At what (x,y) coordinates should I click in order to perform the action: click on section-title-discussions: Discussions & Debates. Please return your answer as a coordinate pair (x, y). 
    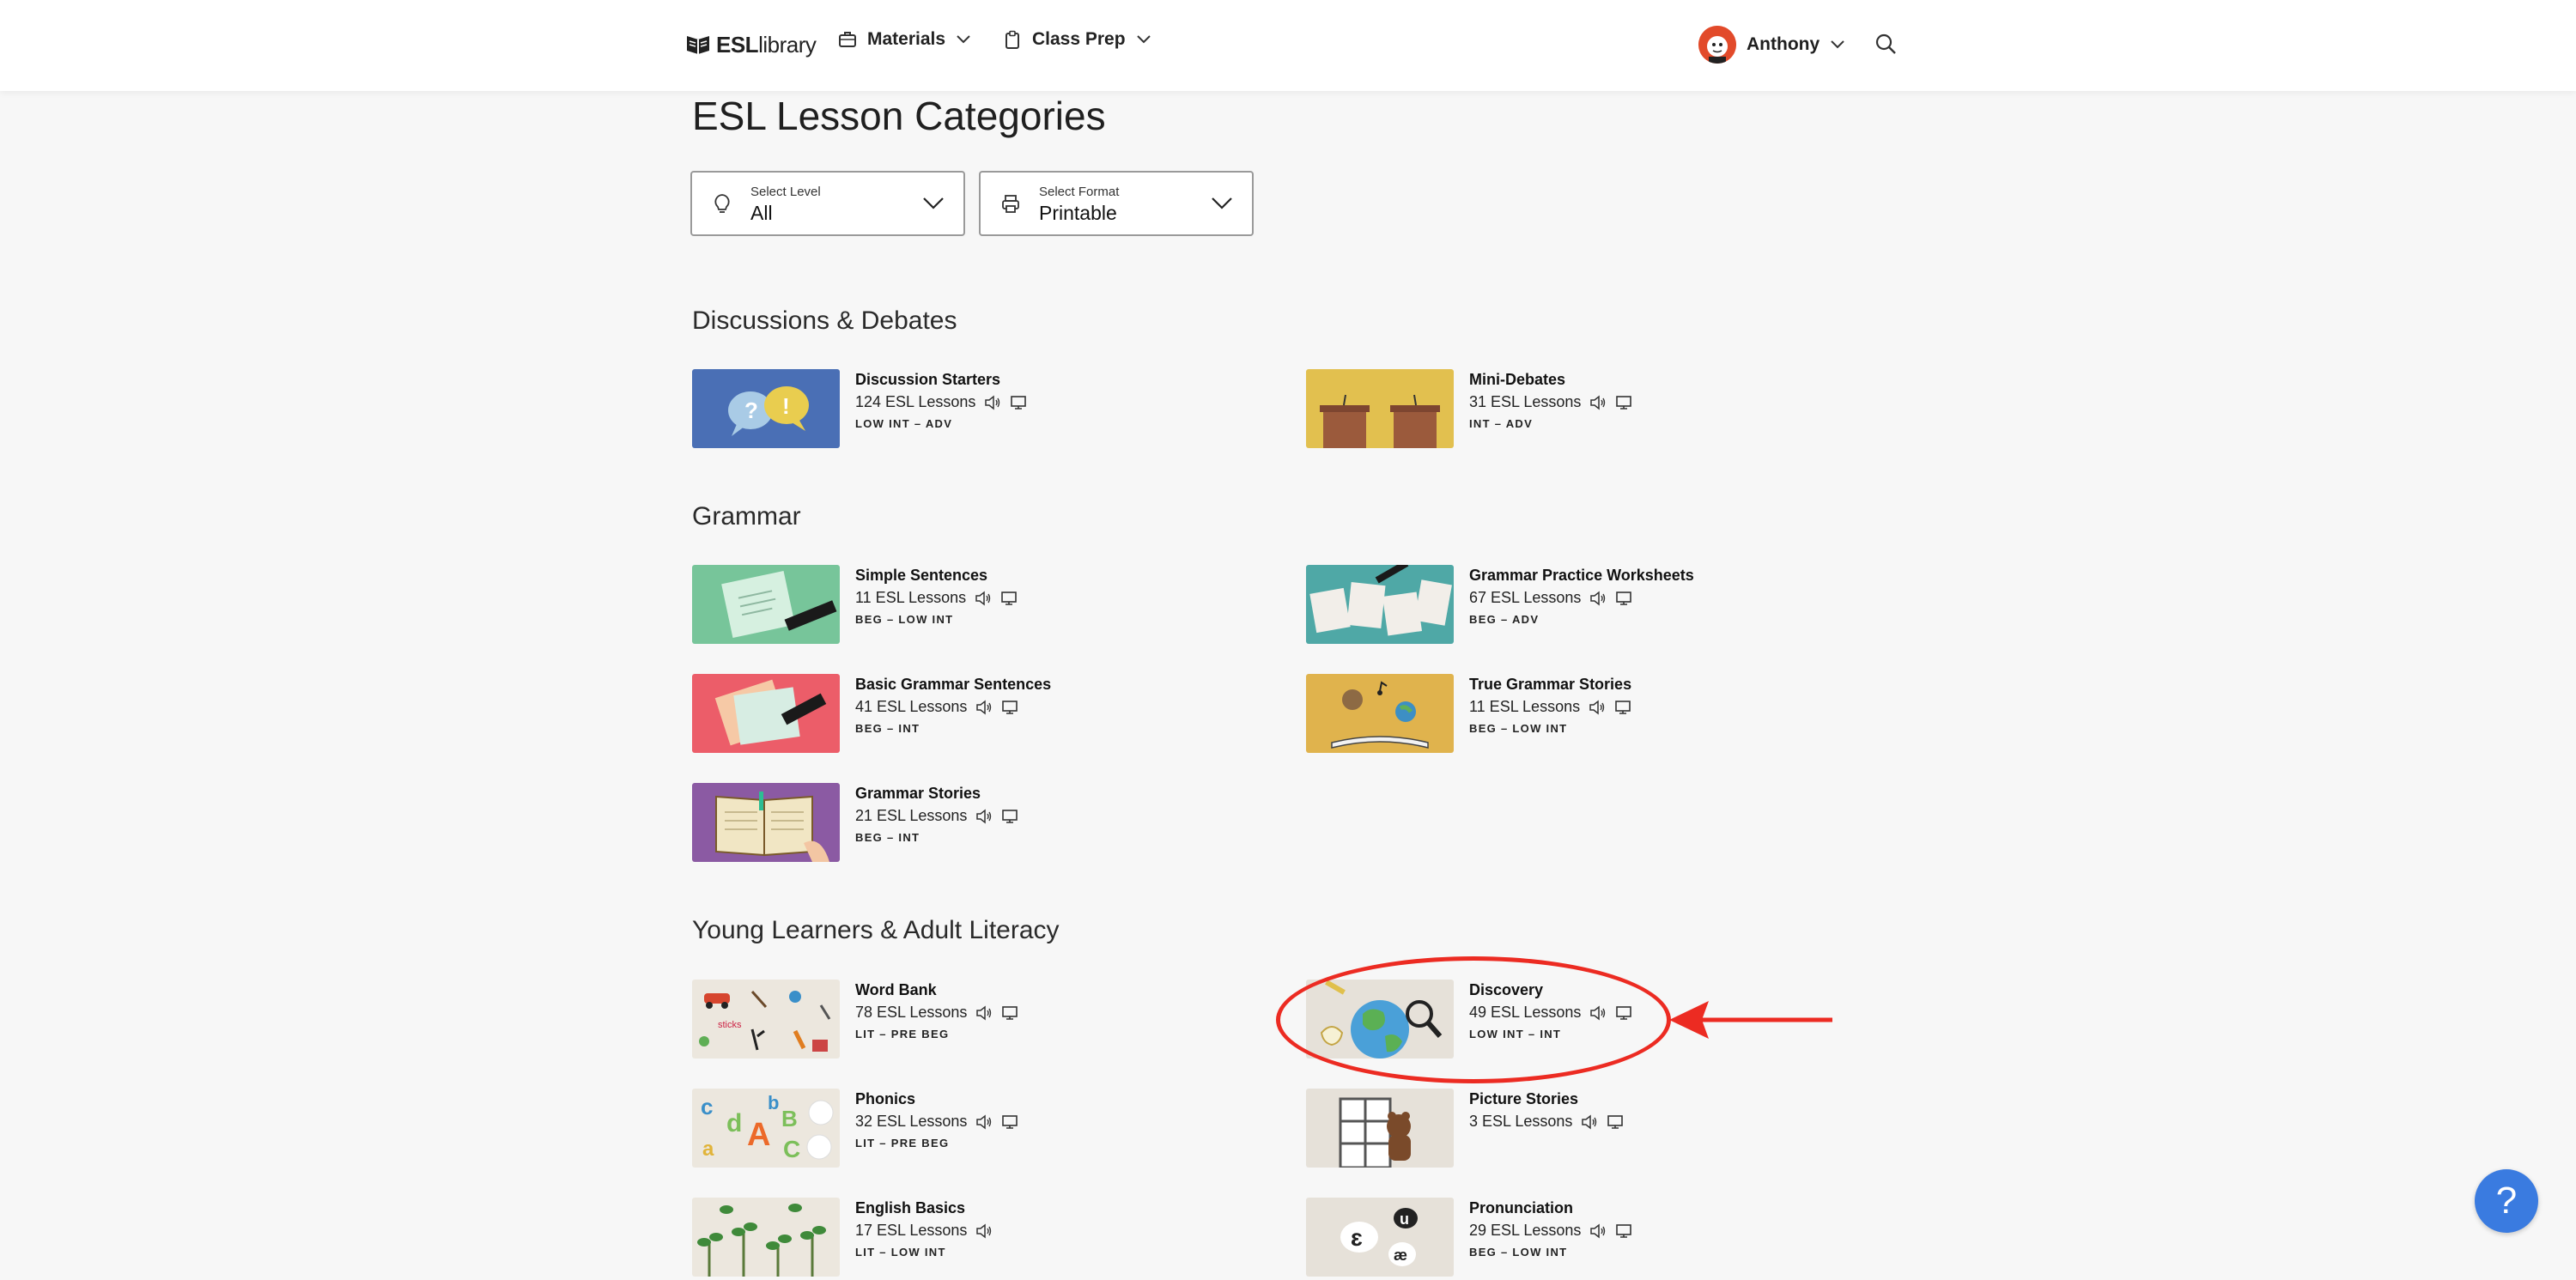
    Looking at the image, I should click on (824, 320).